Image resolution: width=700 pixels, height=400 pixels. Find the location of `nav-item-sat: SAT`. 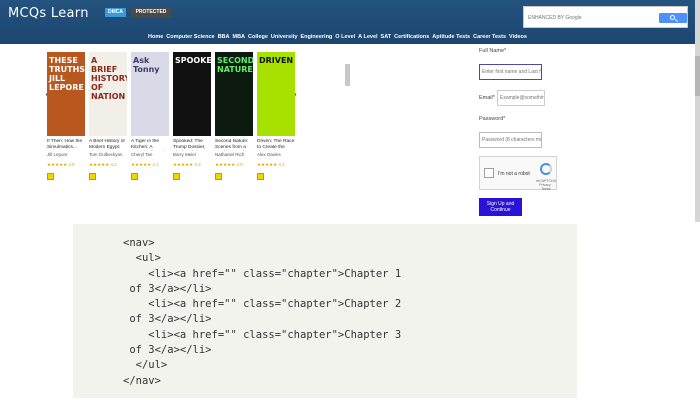

nav-item-sat: SAT is located at coordinates (386, 37).